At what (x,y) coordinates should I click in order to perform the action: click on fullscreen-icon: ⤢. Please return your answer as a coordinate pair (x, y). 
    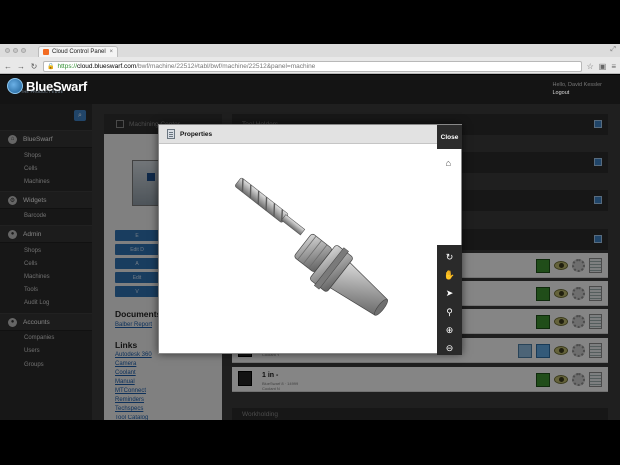
    Looking at the image, I should click on (613, 50).